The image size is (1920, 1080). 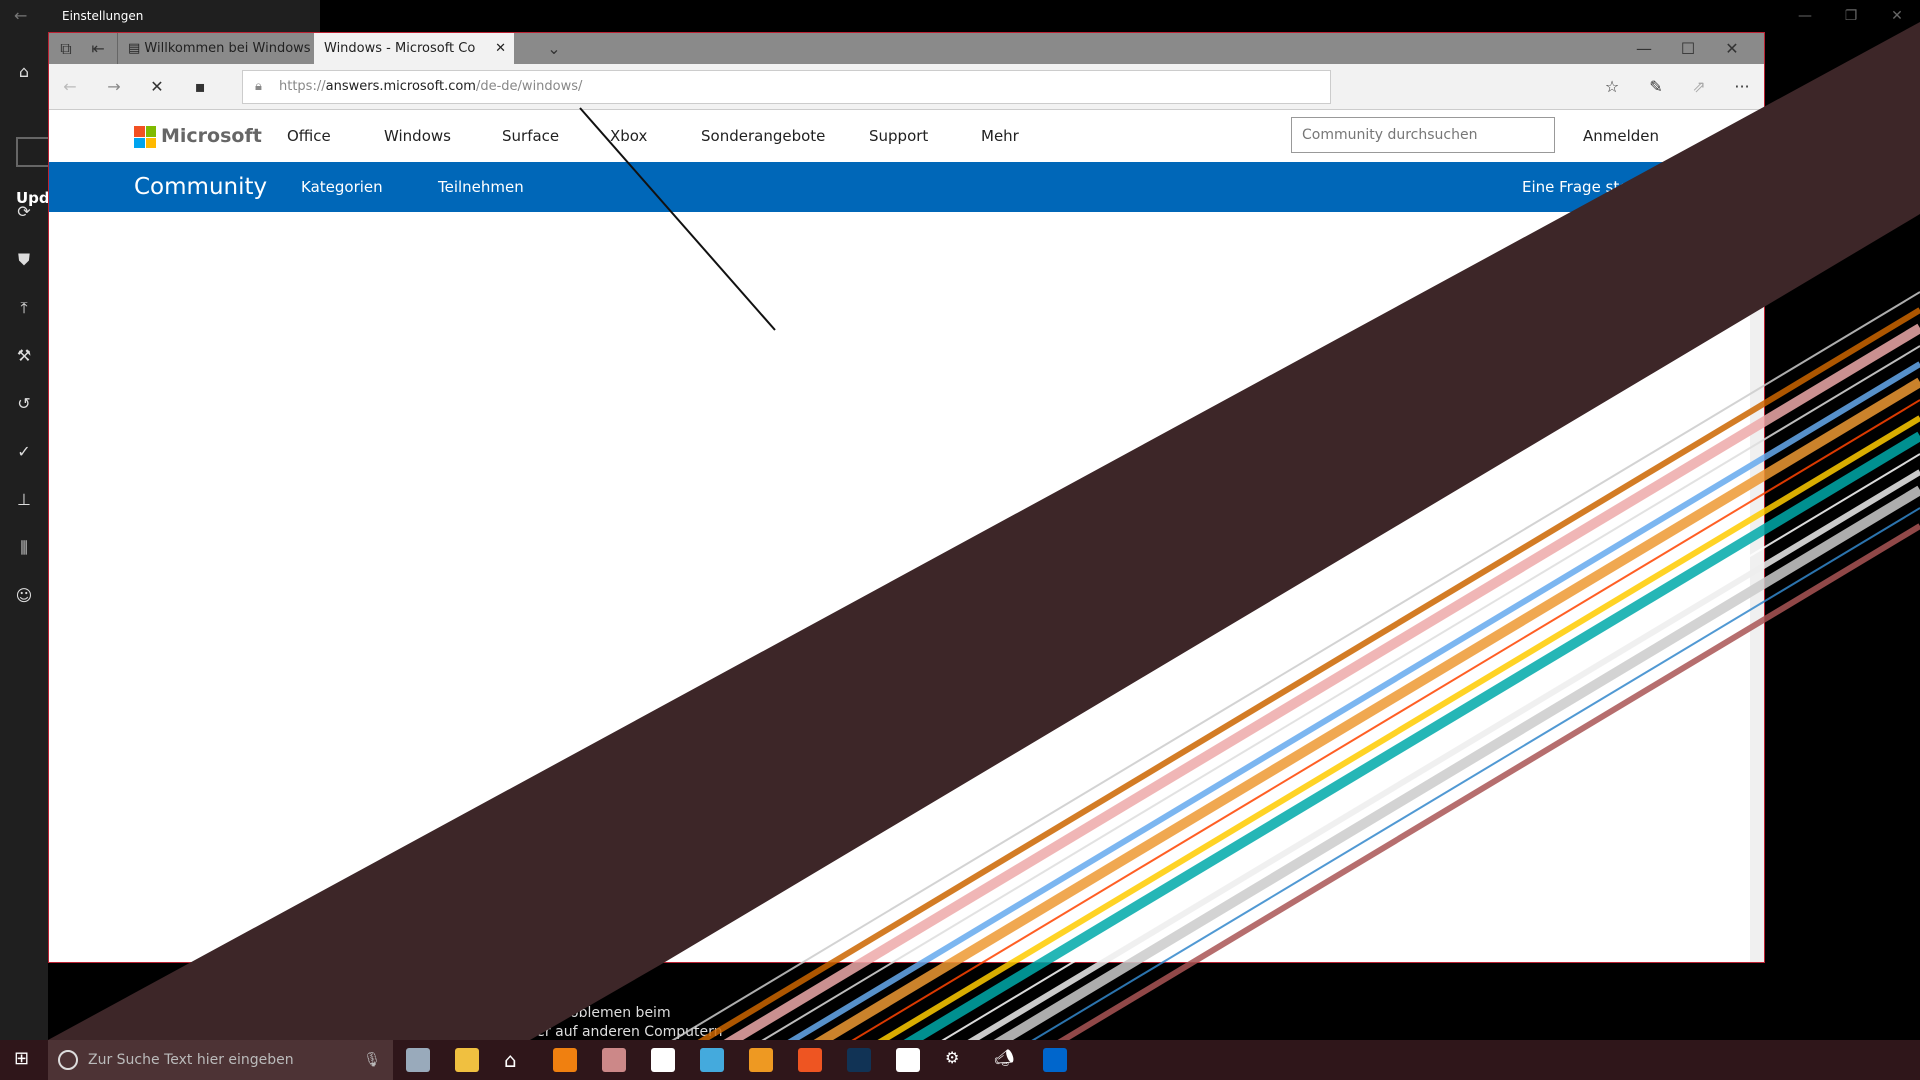 I want to click on edge-icon, so click(x=1055, y=1060).